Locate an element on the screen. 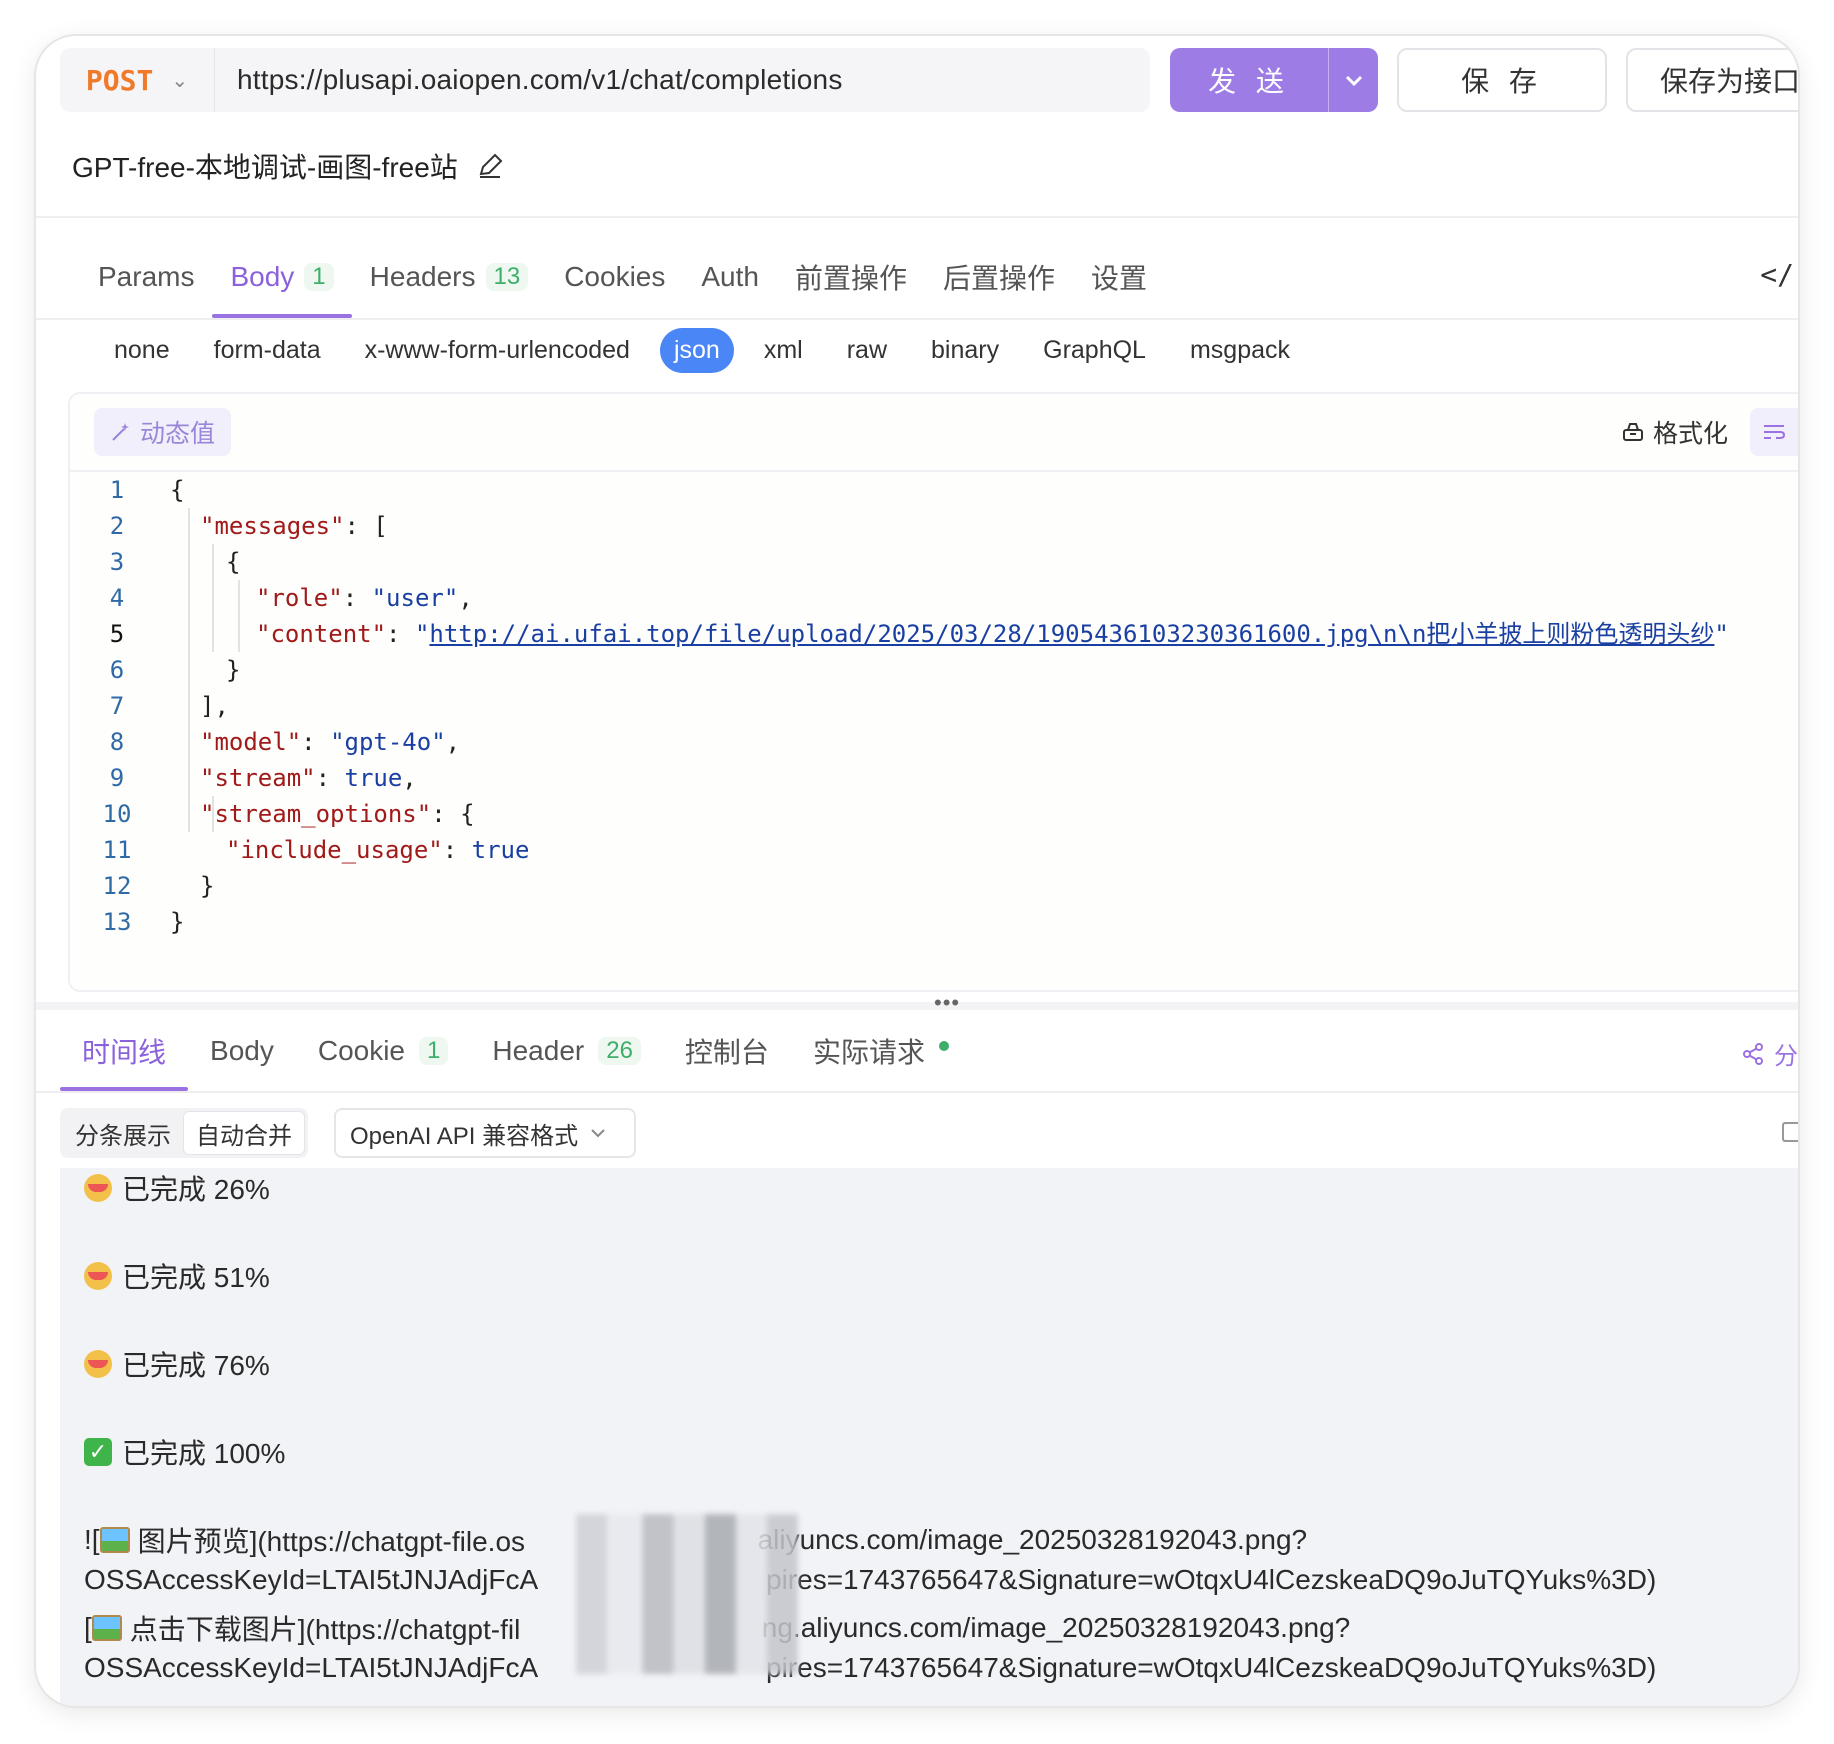 This screenshot has width=1834, height=1744. chevron-down-icon is located at coordinates (598, 1133).